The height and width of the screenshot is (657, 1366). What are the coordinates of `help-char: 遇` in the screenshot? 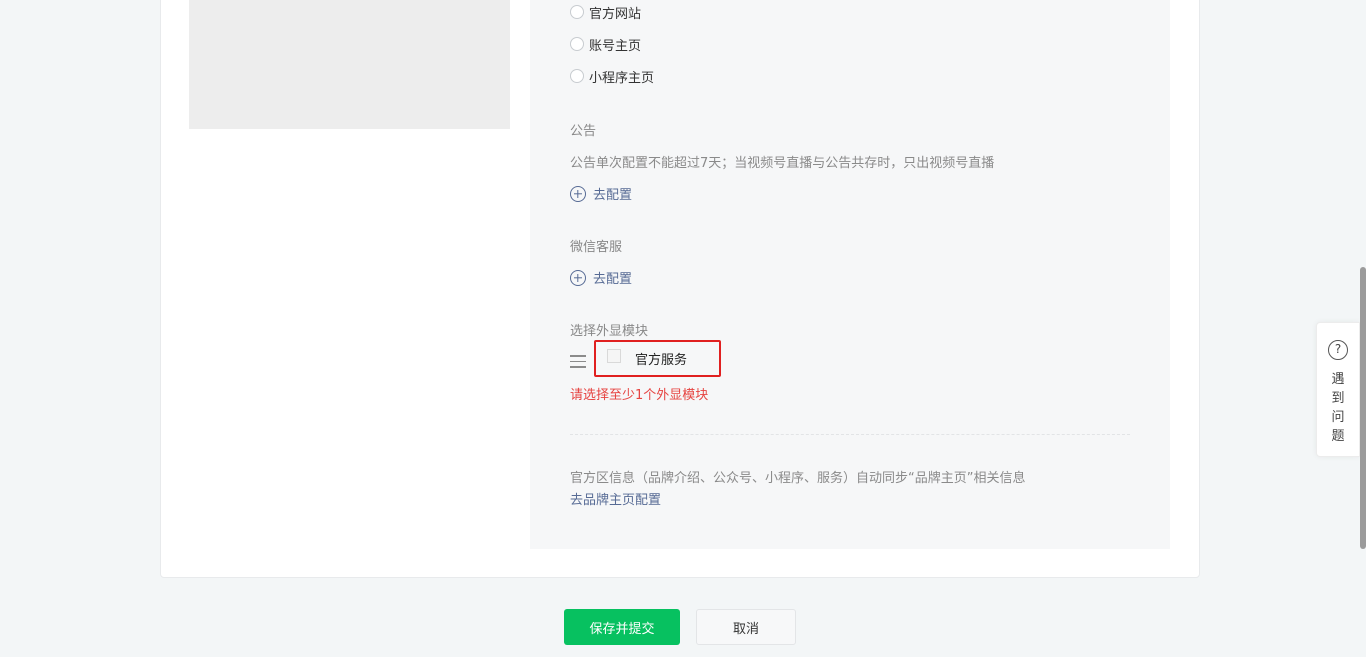 It's located at (1338, 379).